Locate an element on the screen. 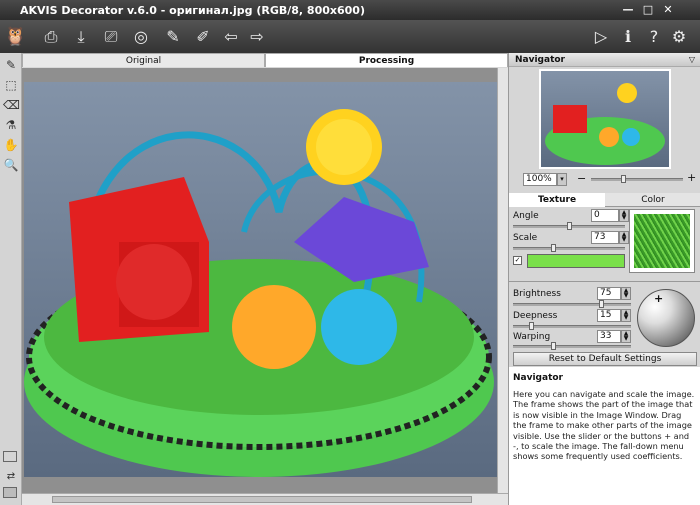 The image size is (700, 505). texture-color-tabs: Texture Color is located at coordinates (604, 200).